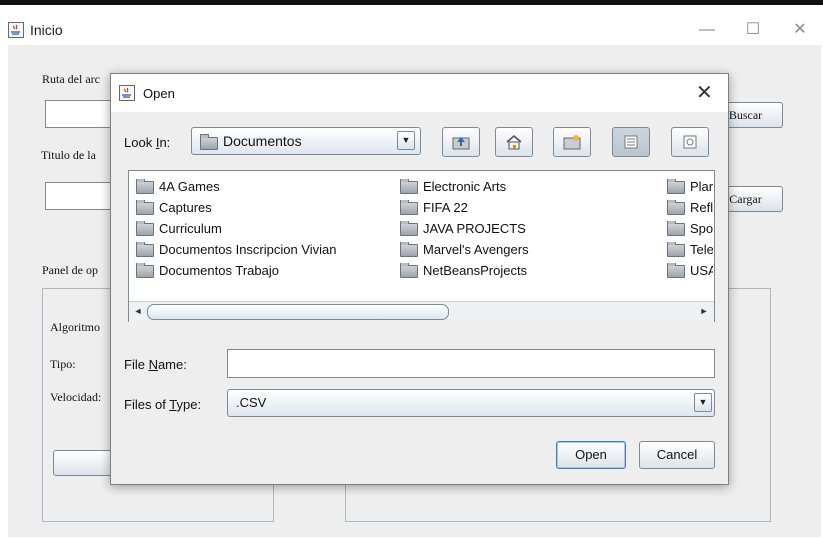  Describe the element at coordinates (298, 312) in the screenshot. I see `scrollbar-thumb` at that location.